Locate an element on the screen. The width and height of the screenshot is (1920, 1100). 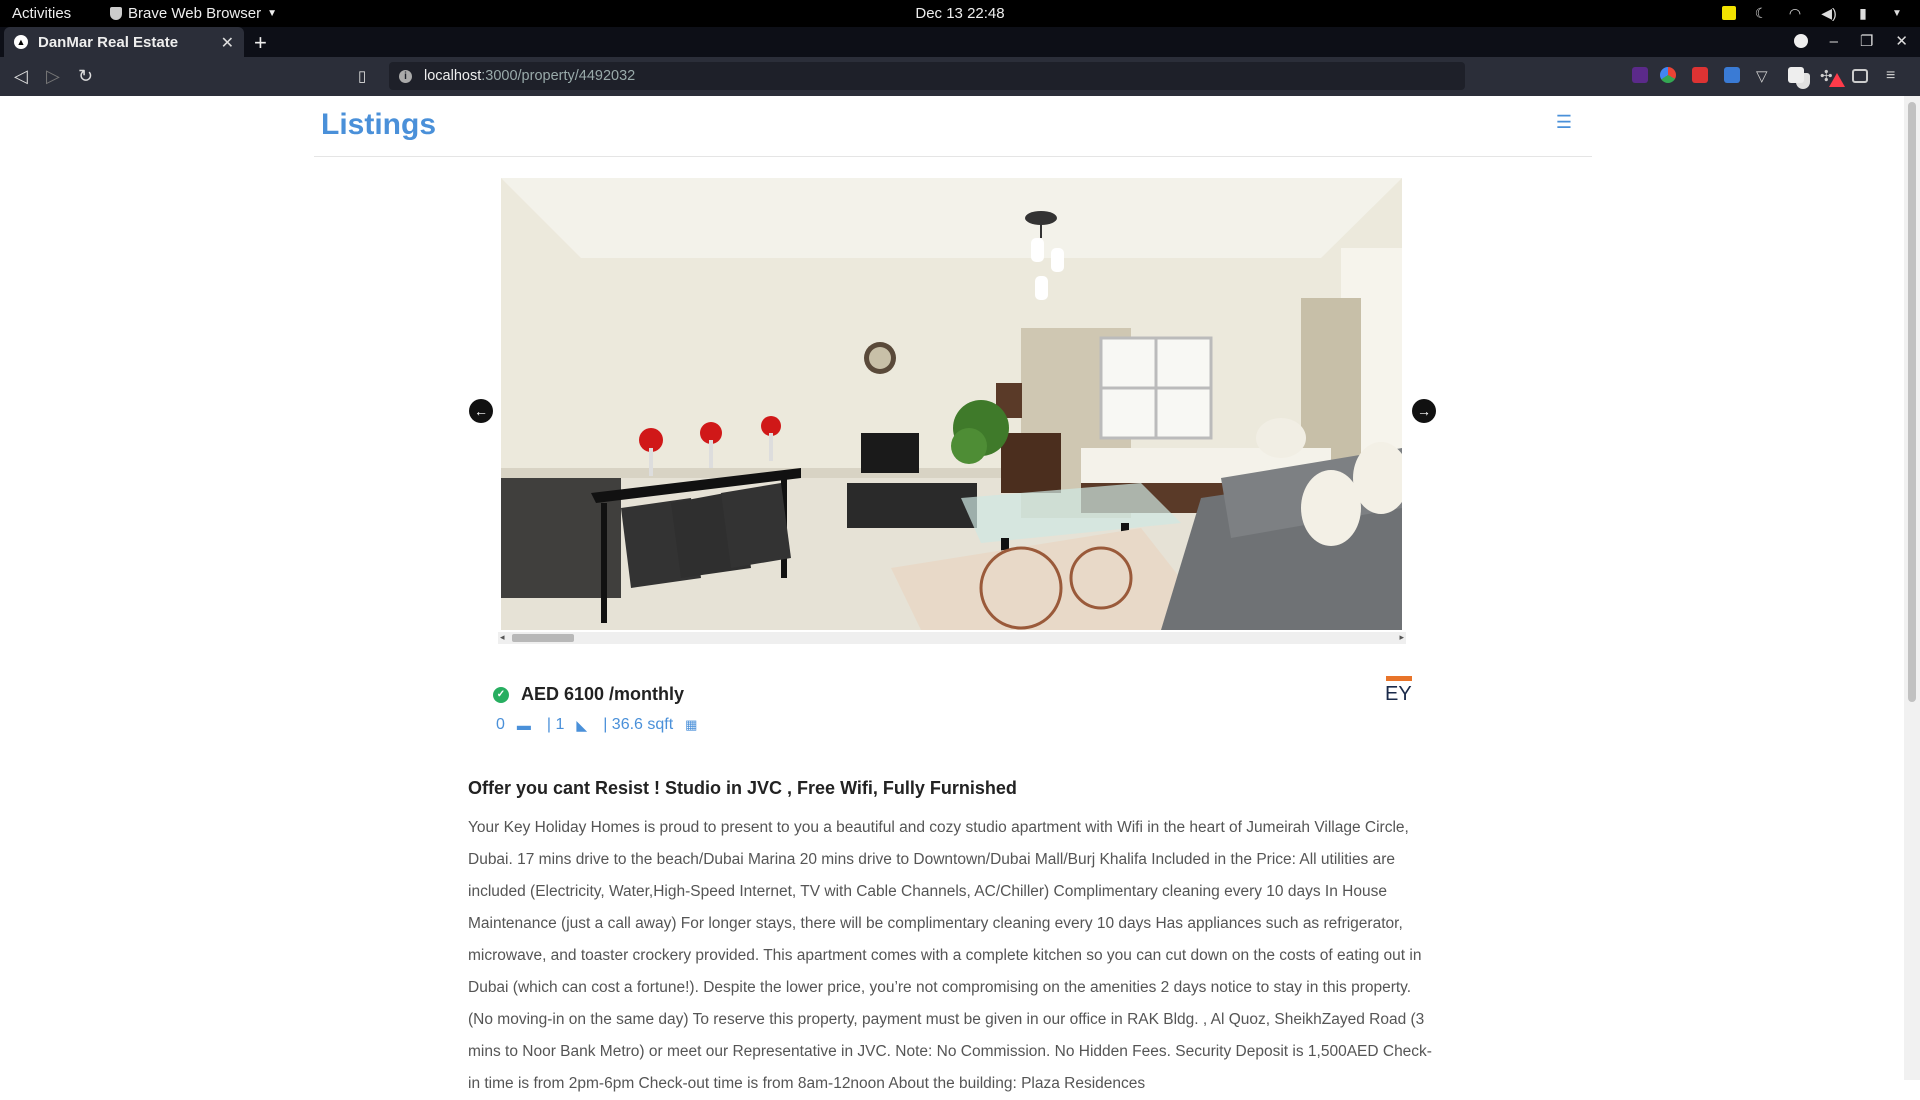
bedrooms-count: 0 is located at coordinates (500, 724).